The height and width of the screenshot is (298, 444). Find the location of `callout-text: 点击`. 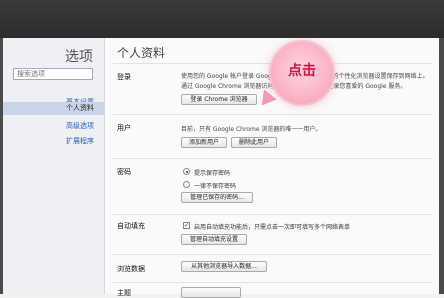

callout-text: 点击 is located at coordinates (302, 71).